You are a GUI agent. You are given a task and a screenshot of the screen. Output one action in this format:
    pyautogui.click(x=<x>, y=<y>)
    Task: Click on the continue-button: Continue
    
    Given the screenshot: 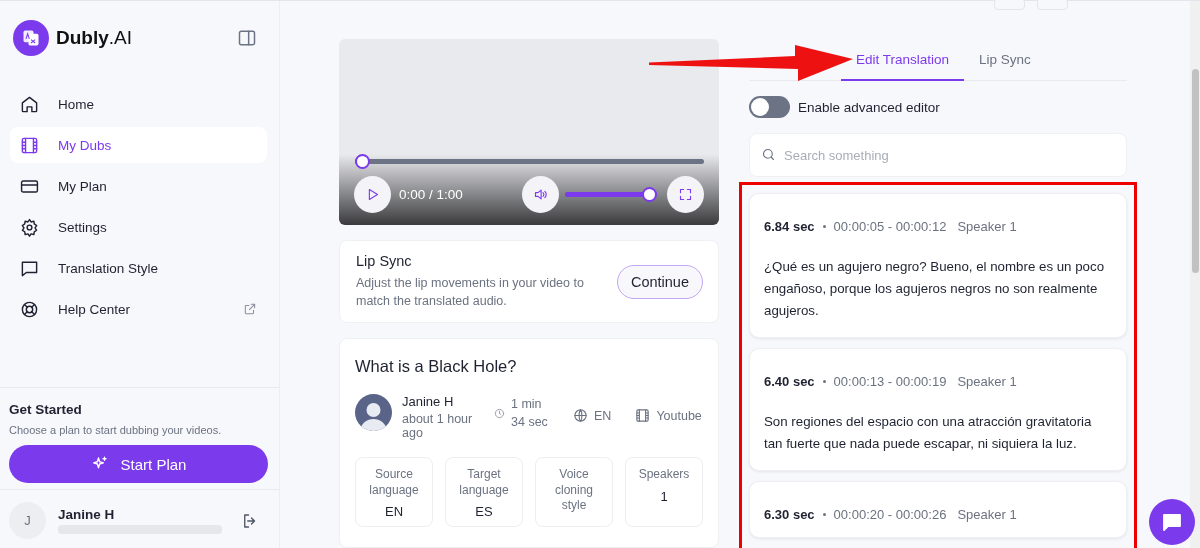 What is the action you would take?
    pyautogui.click(x=659, y=281)
    